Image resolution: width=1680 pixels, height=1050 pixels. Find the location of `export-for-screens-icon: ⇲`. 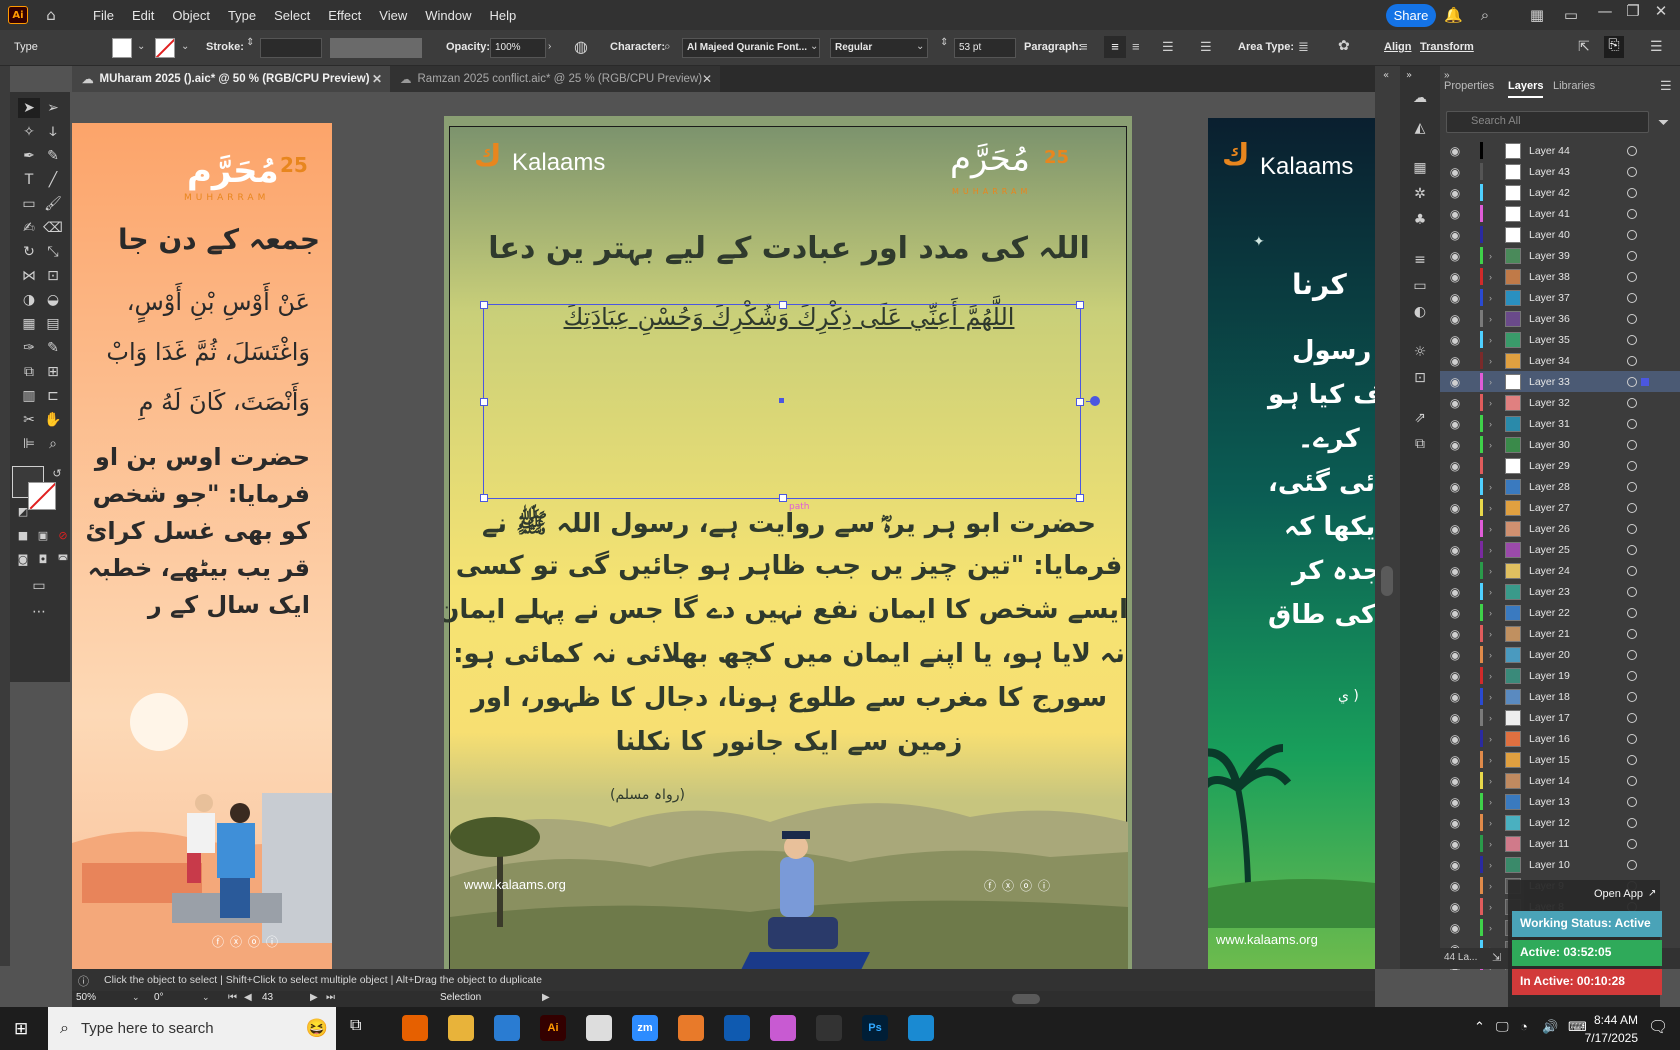

export-for-screens-icon: ⇲ is located at coordinates (1496, 957).